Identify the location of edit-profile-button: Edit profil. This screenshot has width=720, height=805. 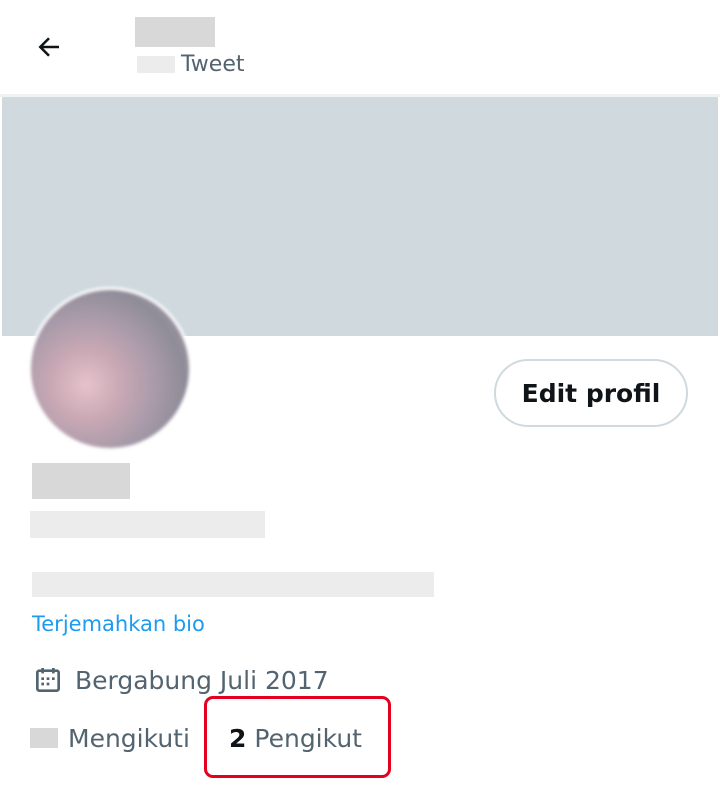
(591, 393).